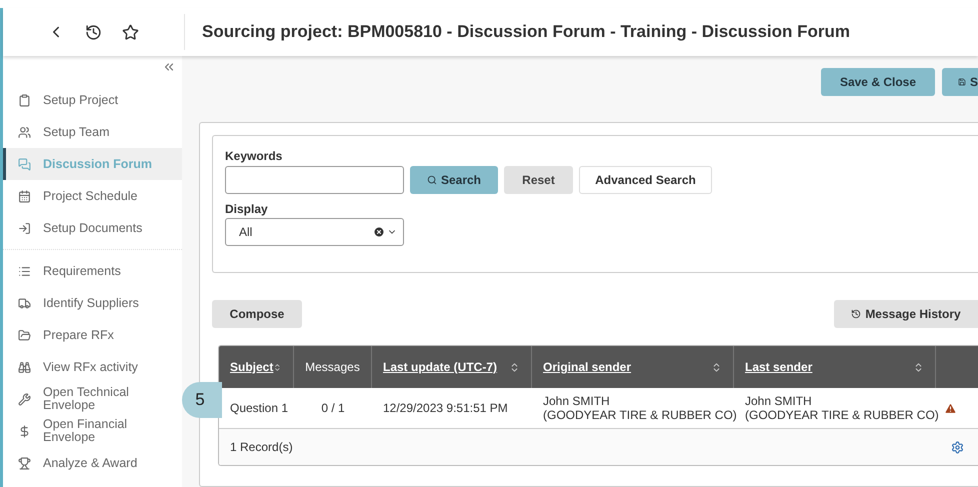 The image size is (978, 487). I want to click on sidebar-item: Project Schedule, so click(92, 196).